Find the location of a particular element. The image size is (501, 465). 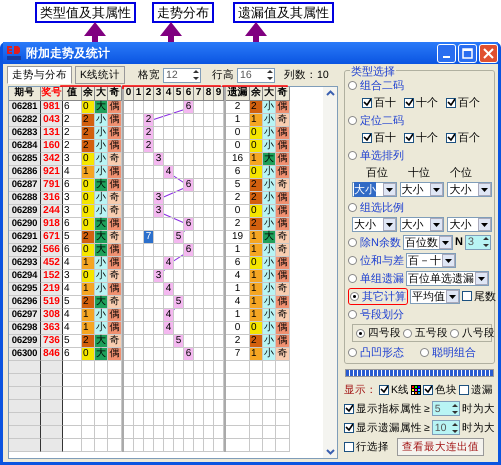

column-header: 奖号 is located at coordinates (52, 94).